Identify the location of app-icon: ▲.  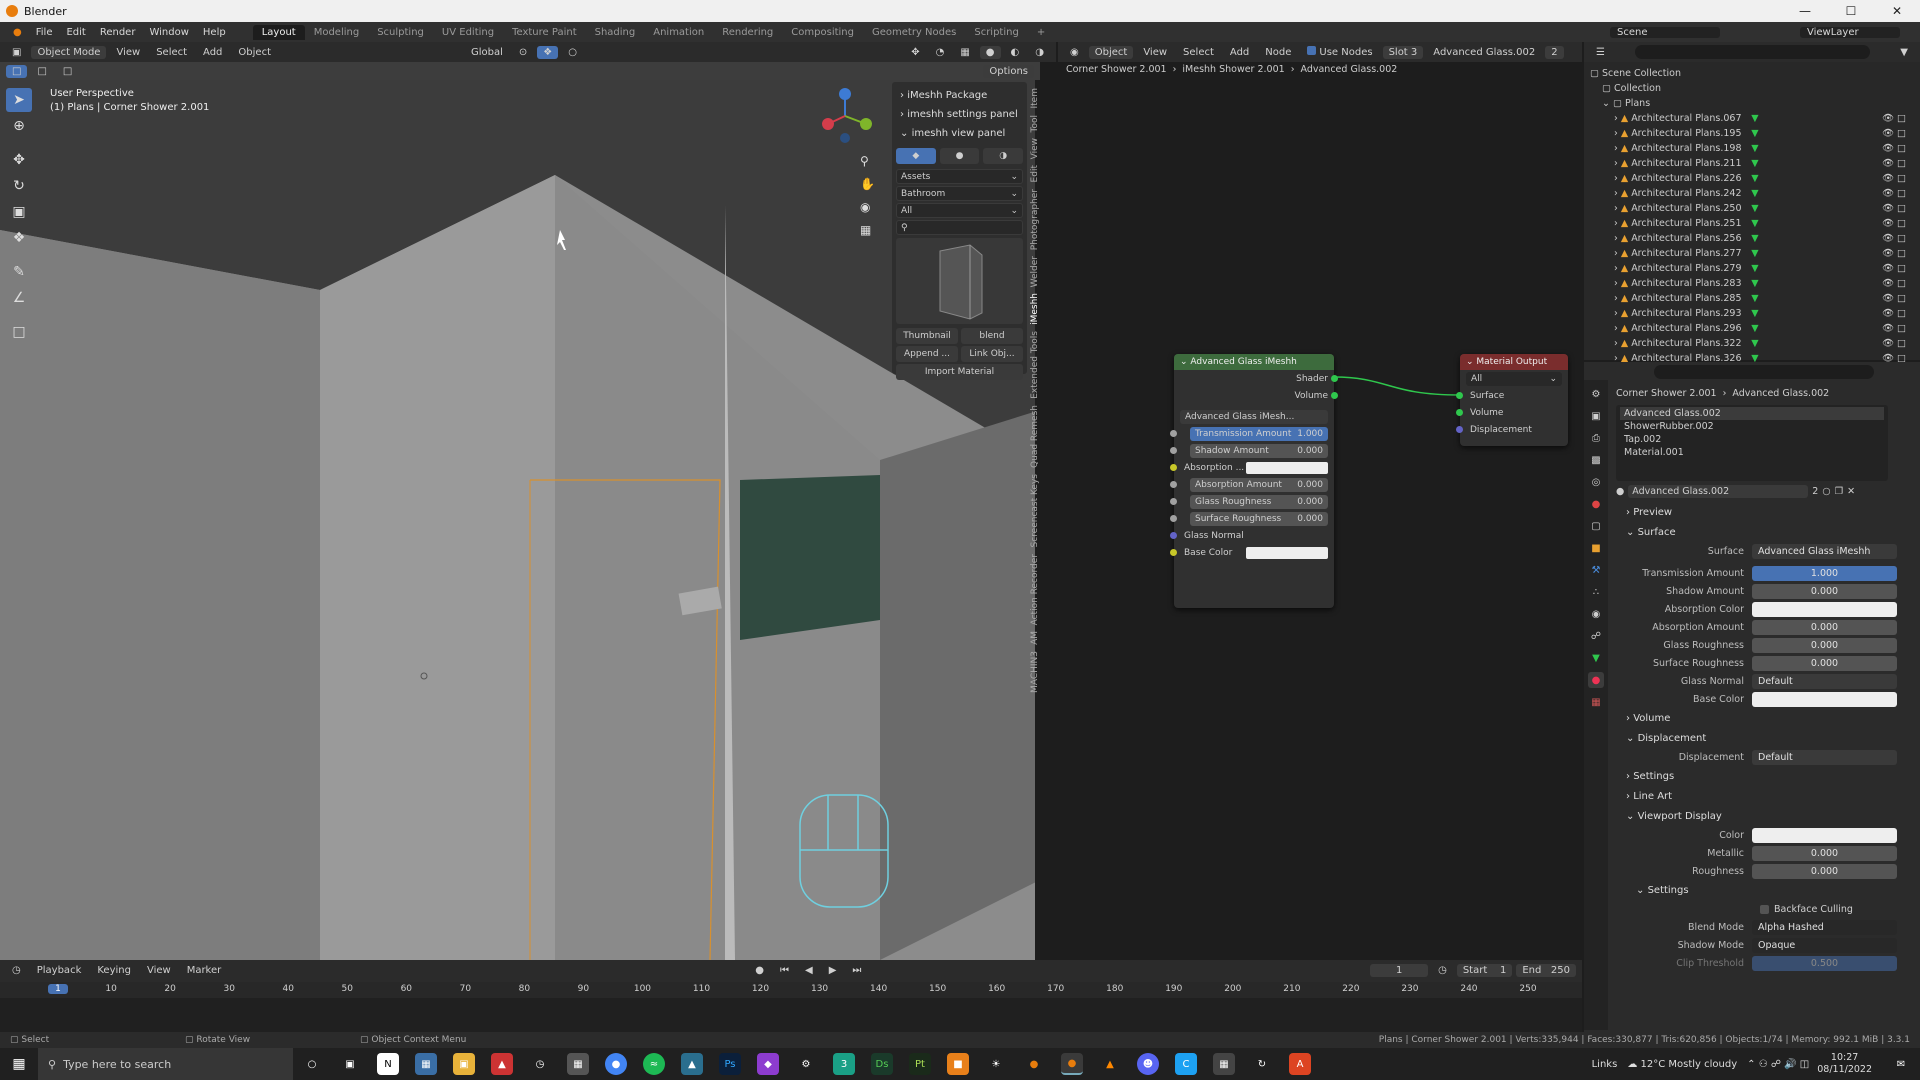
(502, 1064).